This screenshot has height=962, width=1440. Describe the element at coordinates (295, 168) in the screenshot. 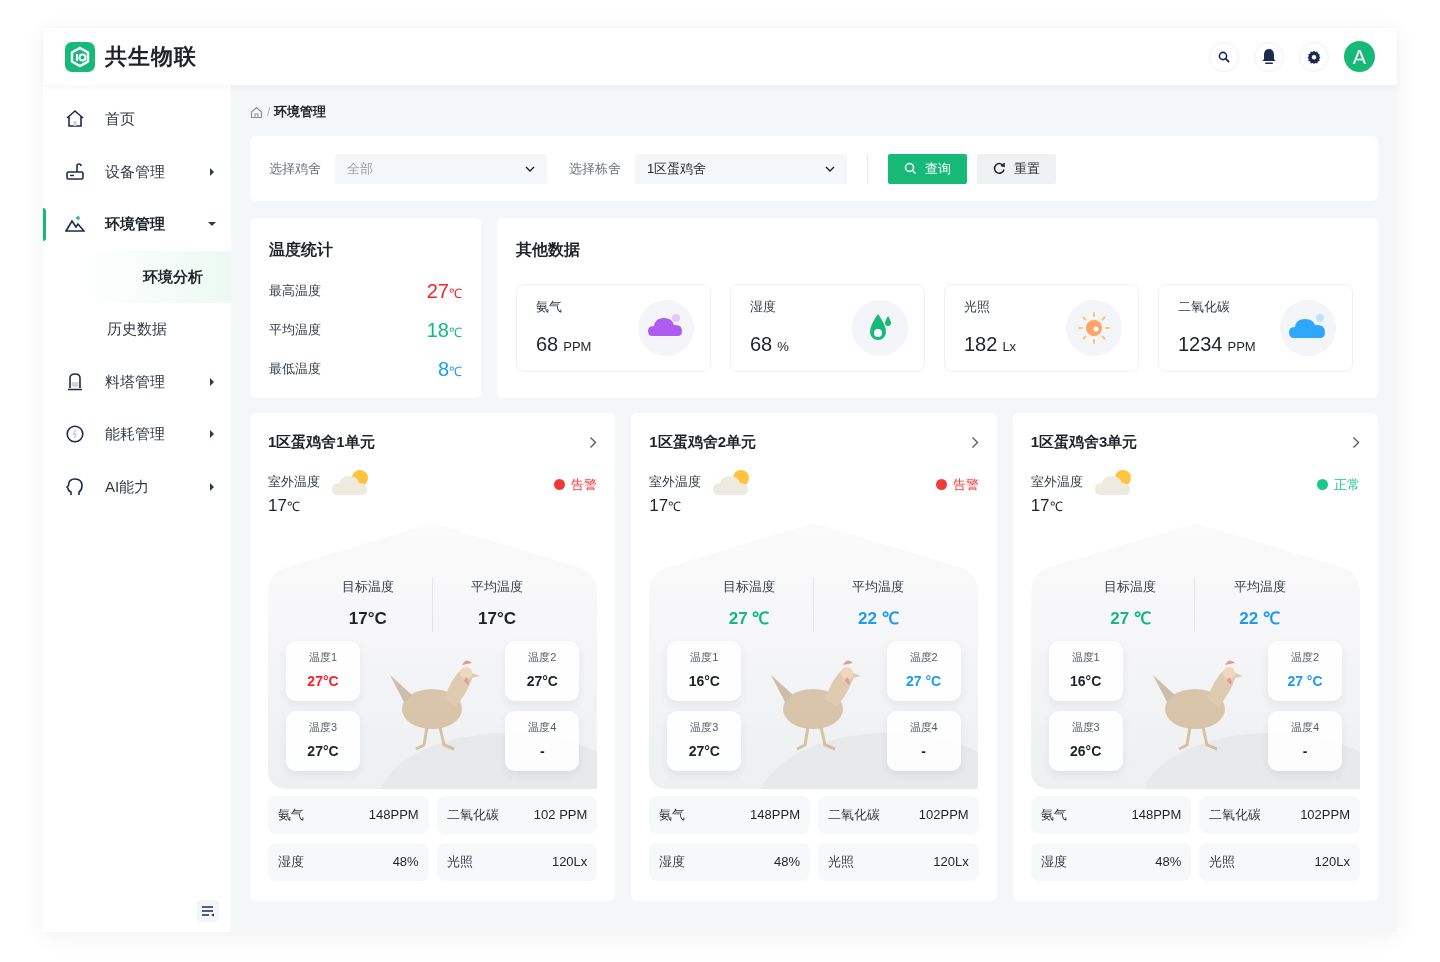

I see `filter-label: 选择鸡舍` at that location.